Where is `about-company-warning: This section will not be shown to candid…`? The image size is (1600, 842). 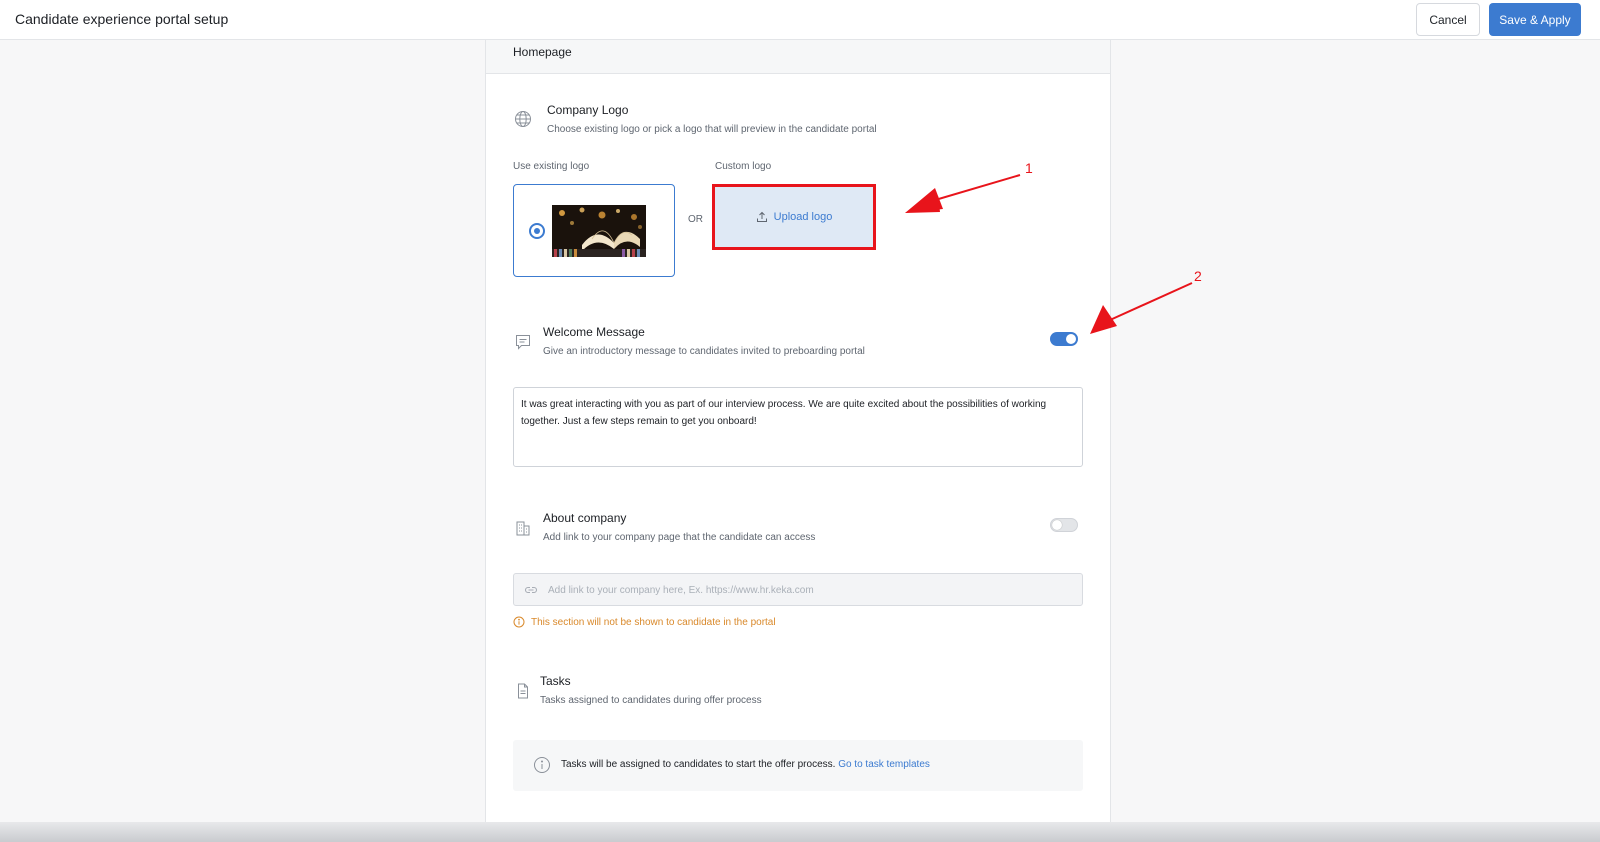 about-company-warning: This section will not be shown to candid… is located at coordinates (644, 622).